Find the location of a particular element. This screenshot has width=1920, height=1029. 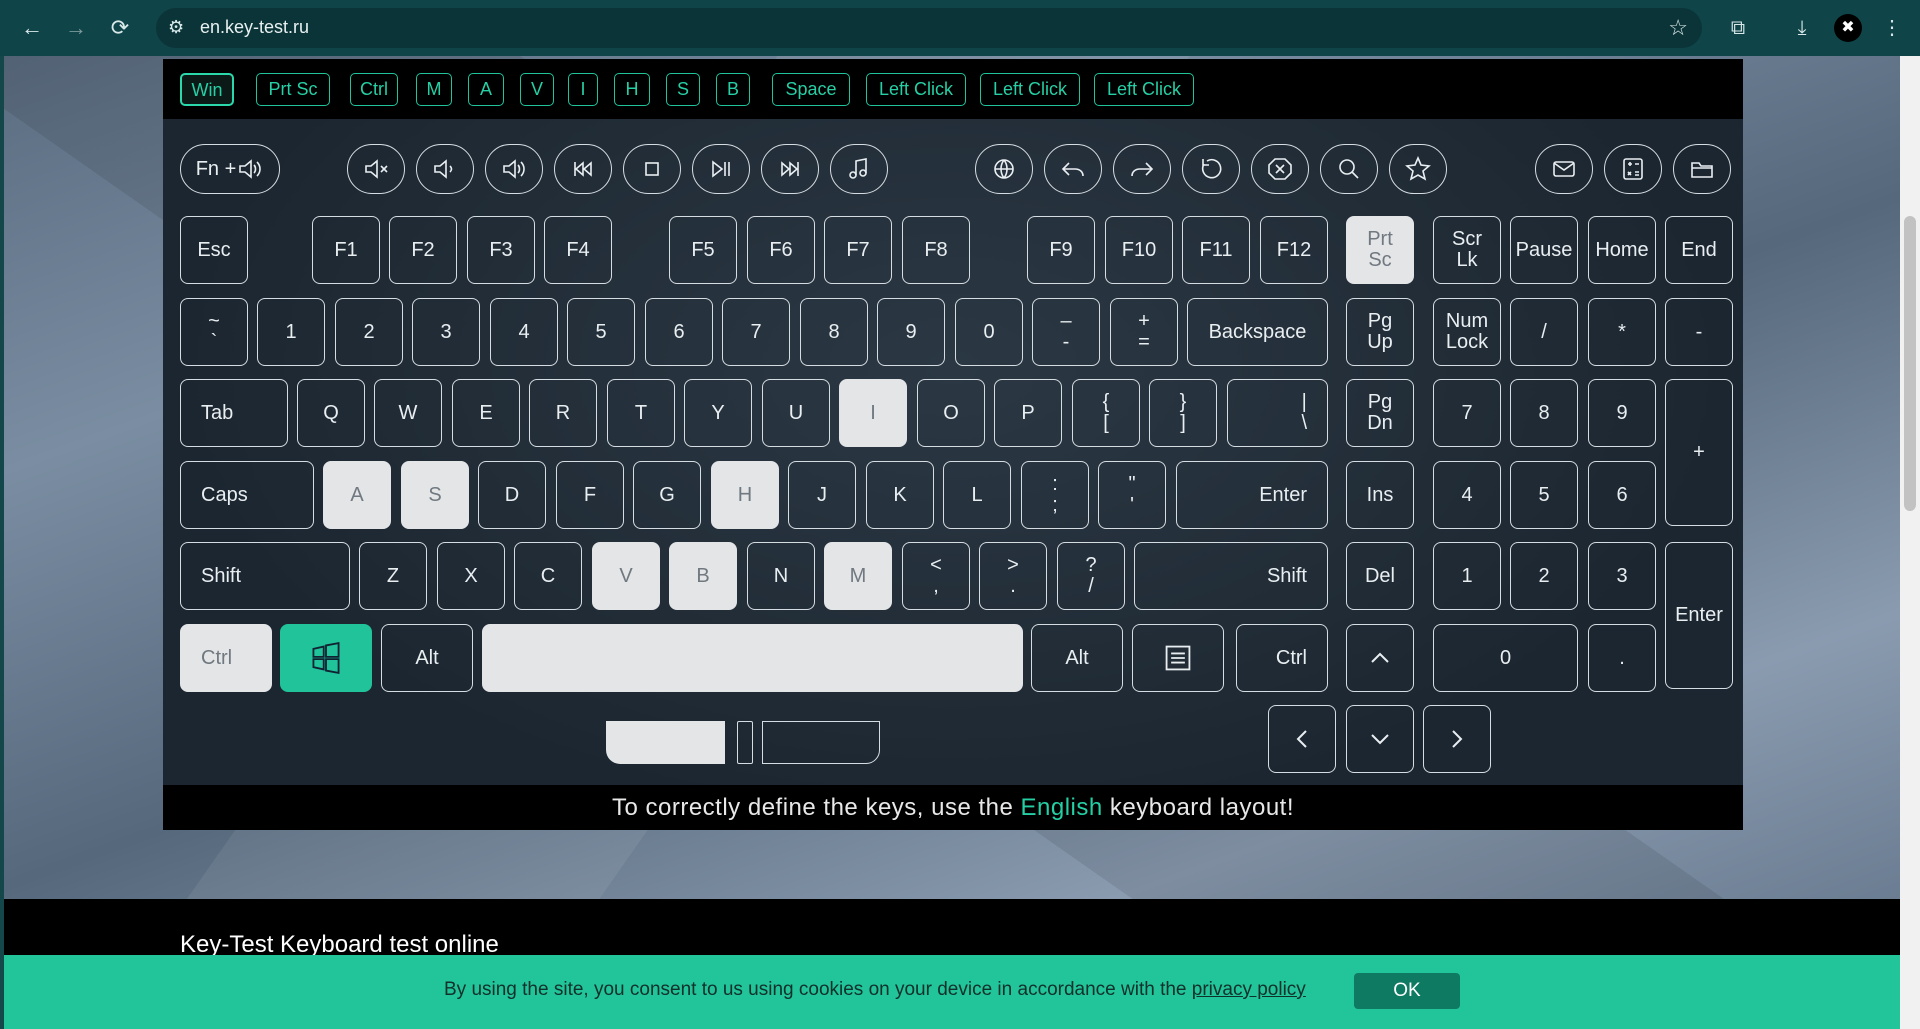

key-f9: F9 is located at coordinates (1061, 250).